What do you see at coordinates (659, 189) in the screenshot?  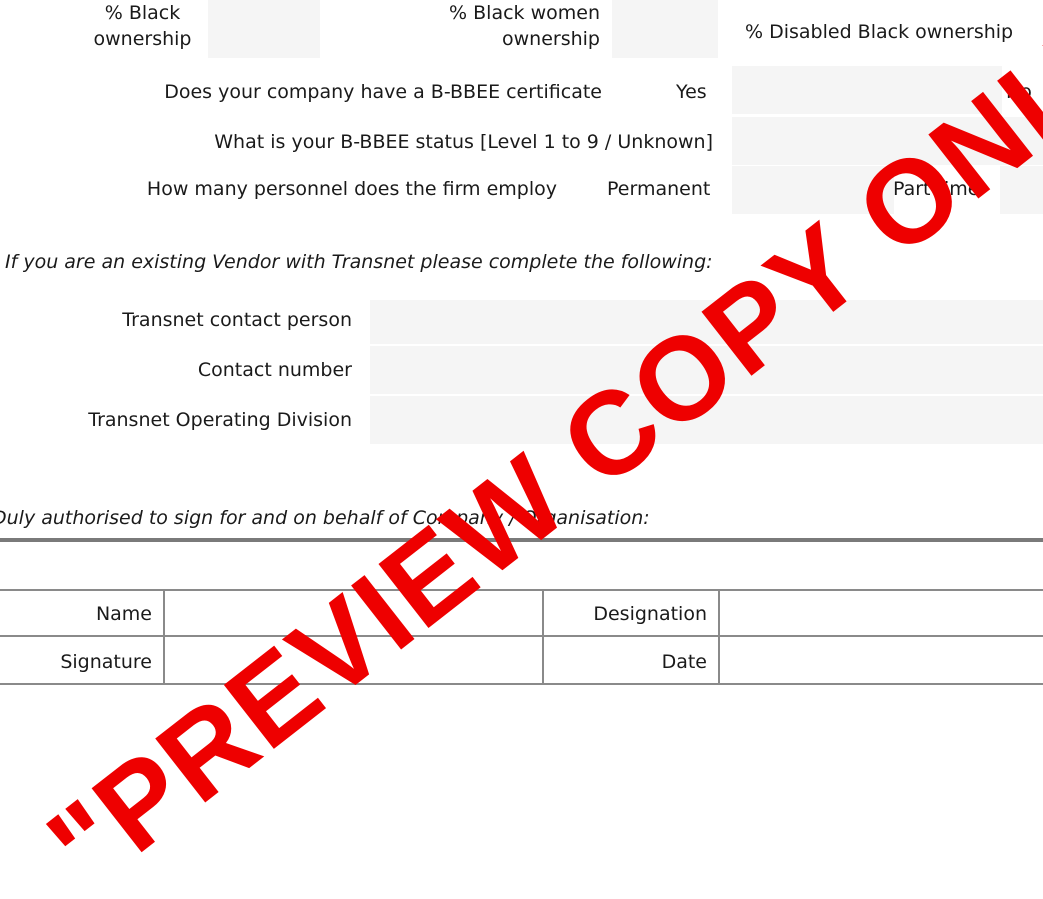 I see `permanent-label: Permanent` at bounding box center [659, 189].